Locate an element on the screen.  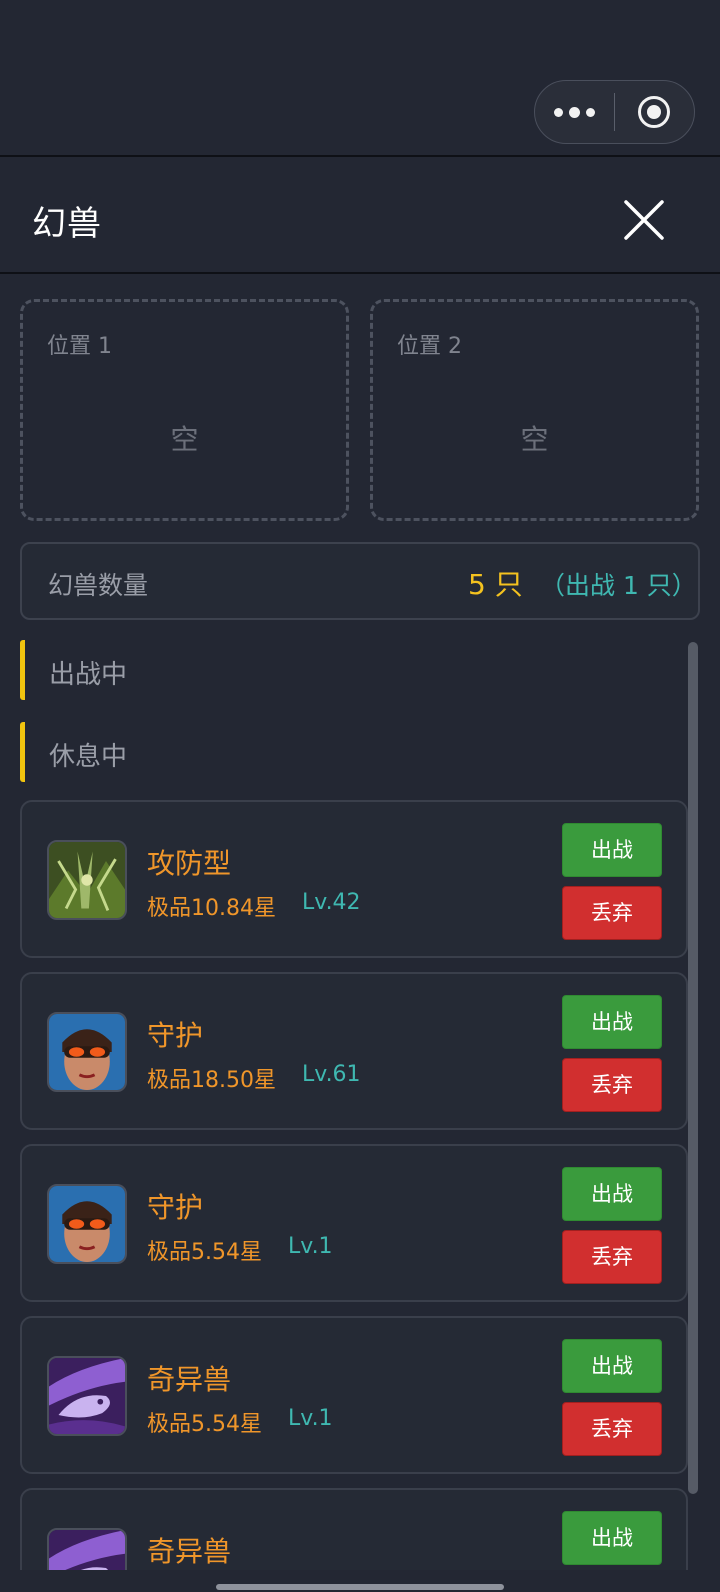
slot-2: 位置 2 空 is located at coordinates (534, 410).